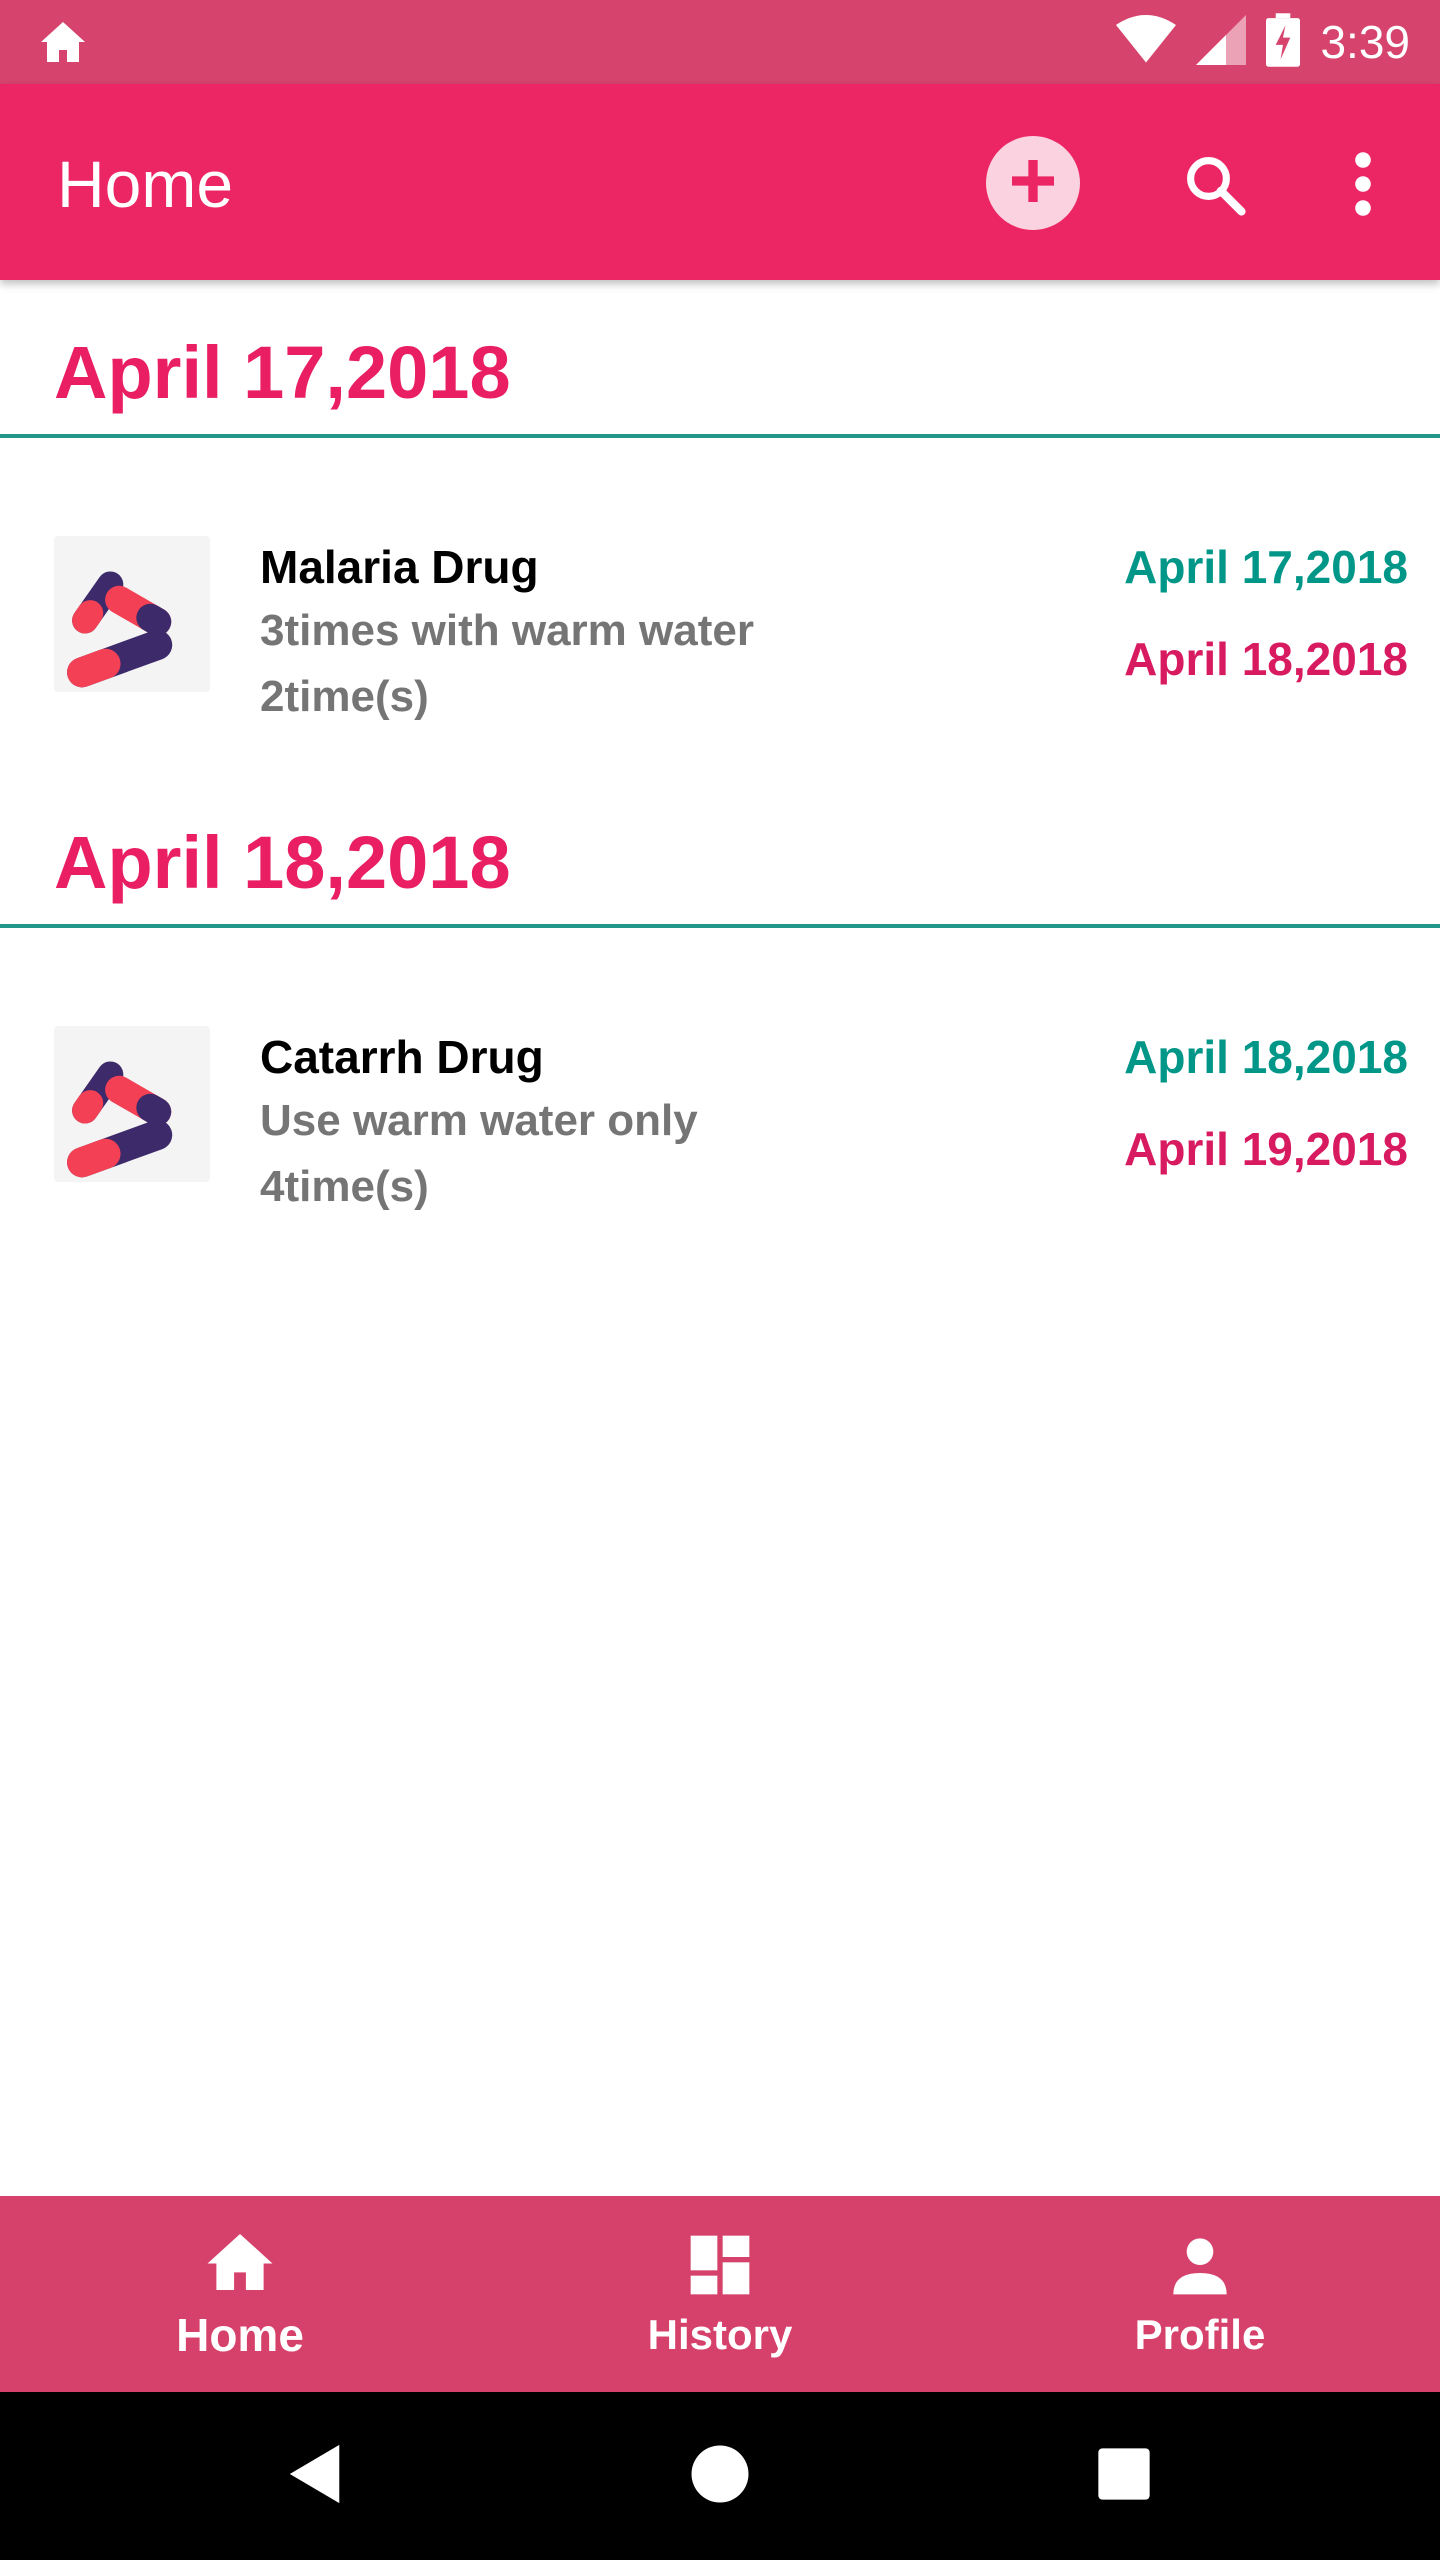 This screenshot has width=1440, height=2560. What do you see at coordinates (720, 42) in the screenshot?
I see `status-bar: 3:39` at bounding box center [720, 42].